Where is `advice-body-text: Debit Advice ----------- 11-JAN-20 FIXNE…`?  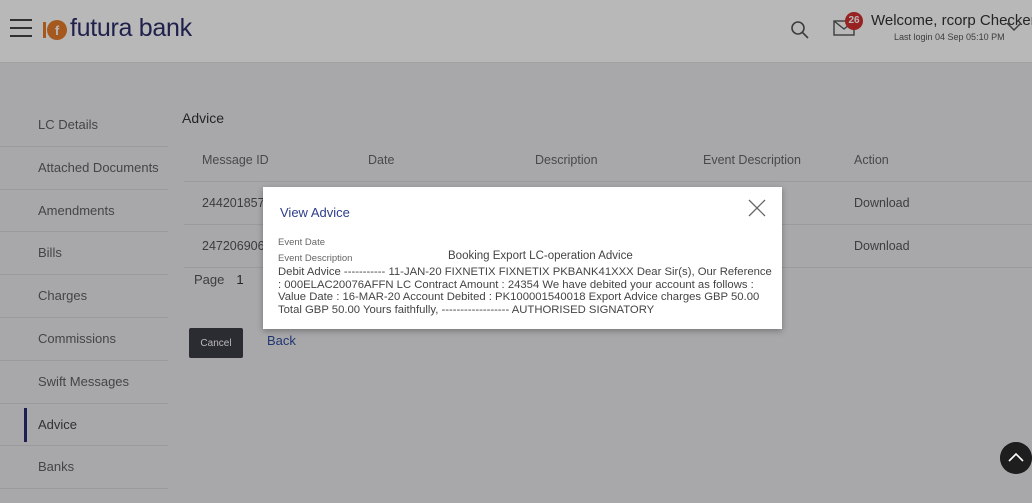
advice-body-text: Debit Advice ----------- 11-JAN-20 FIXNE… is located at coordinates (525, 291).